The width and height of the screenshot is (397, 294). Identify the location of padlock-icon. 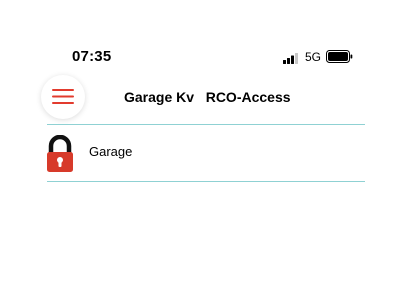
(60, 153).